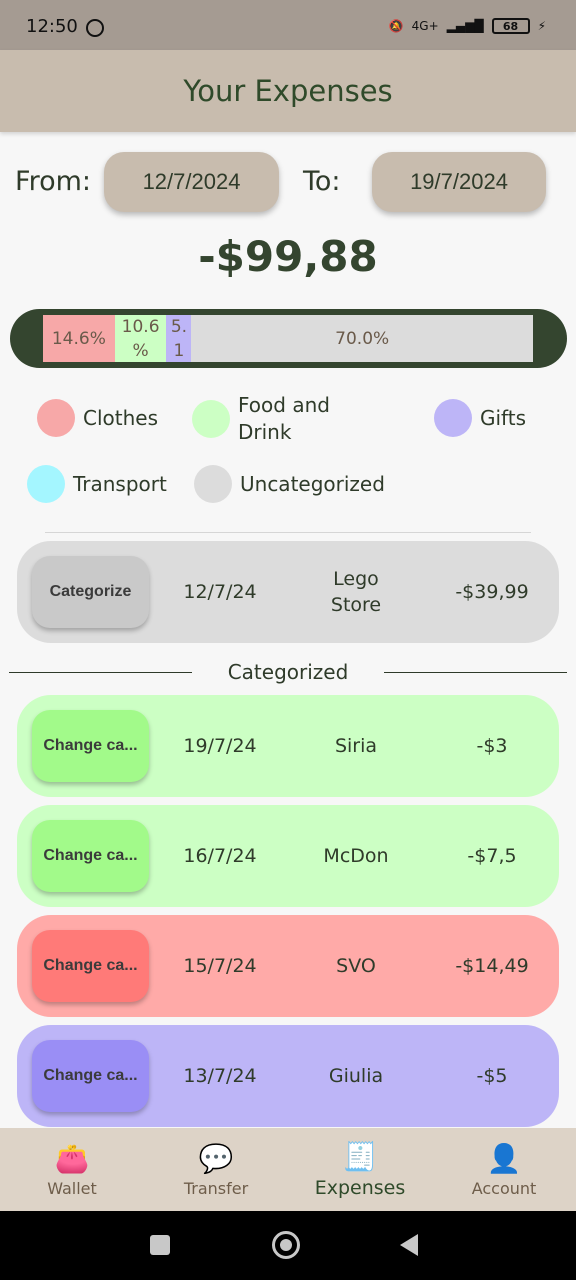  I want to click on expense-date: 16/7/24, so click(220, 856).